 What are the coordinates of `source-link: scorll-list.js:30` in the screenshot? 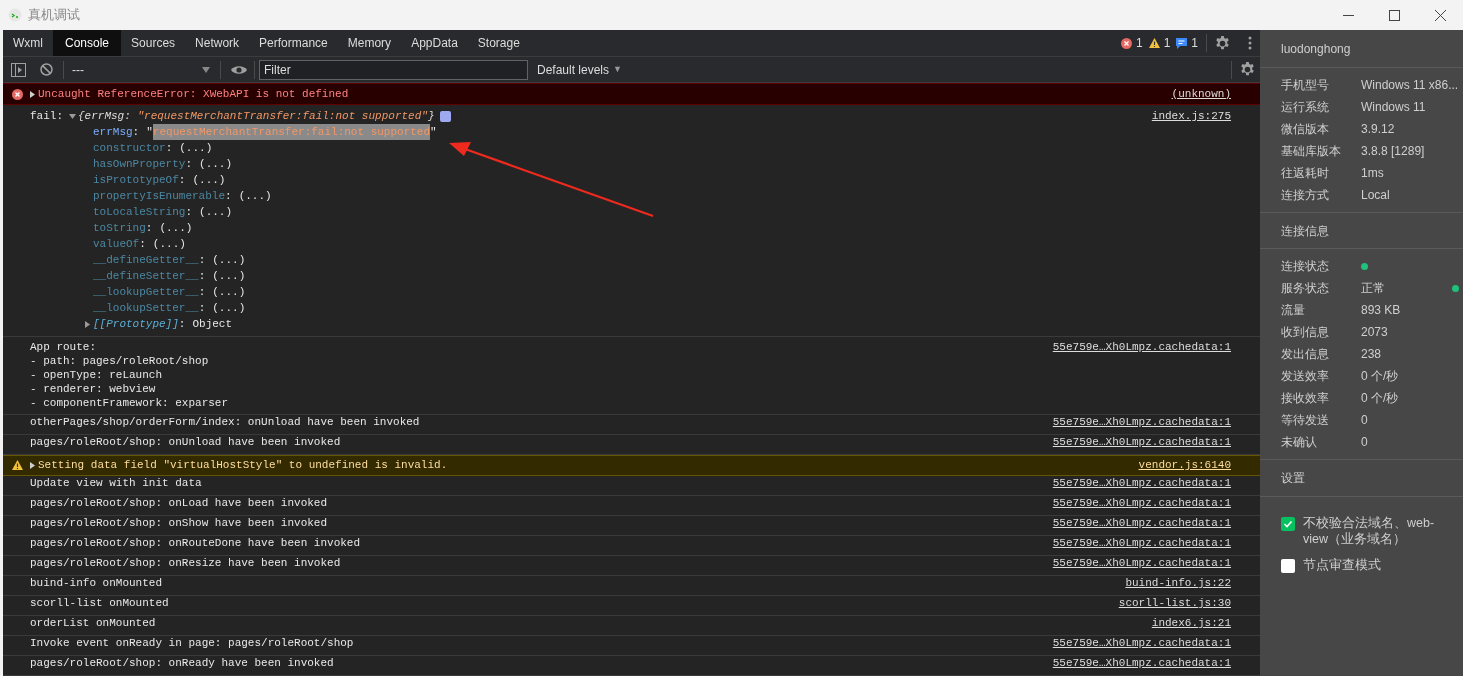 It's located at (1174, 603).